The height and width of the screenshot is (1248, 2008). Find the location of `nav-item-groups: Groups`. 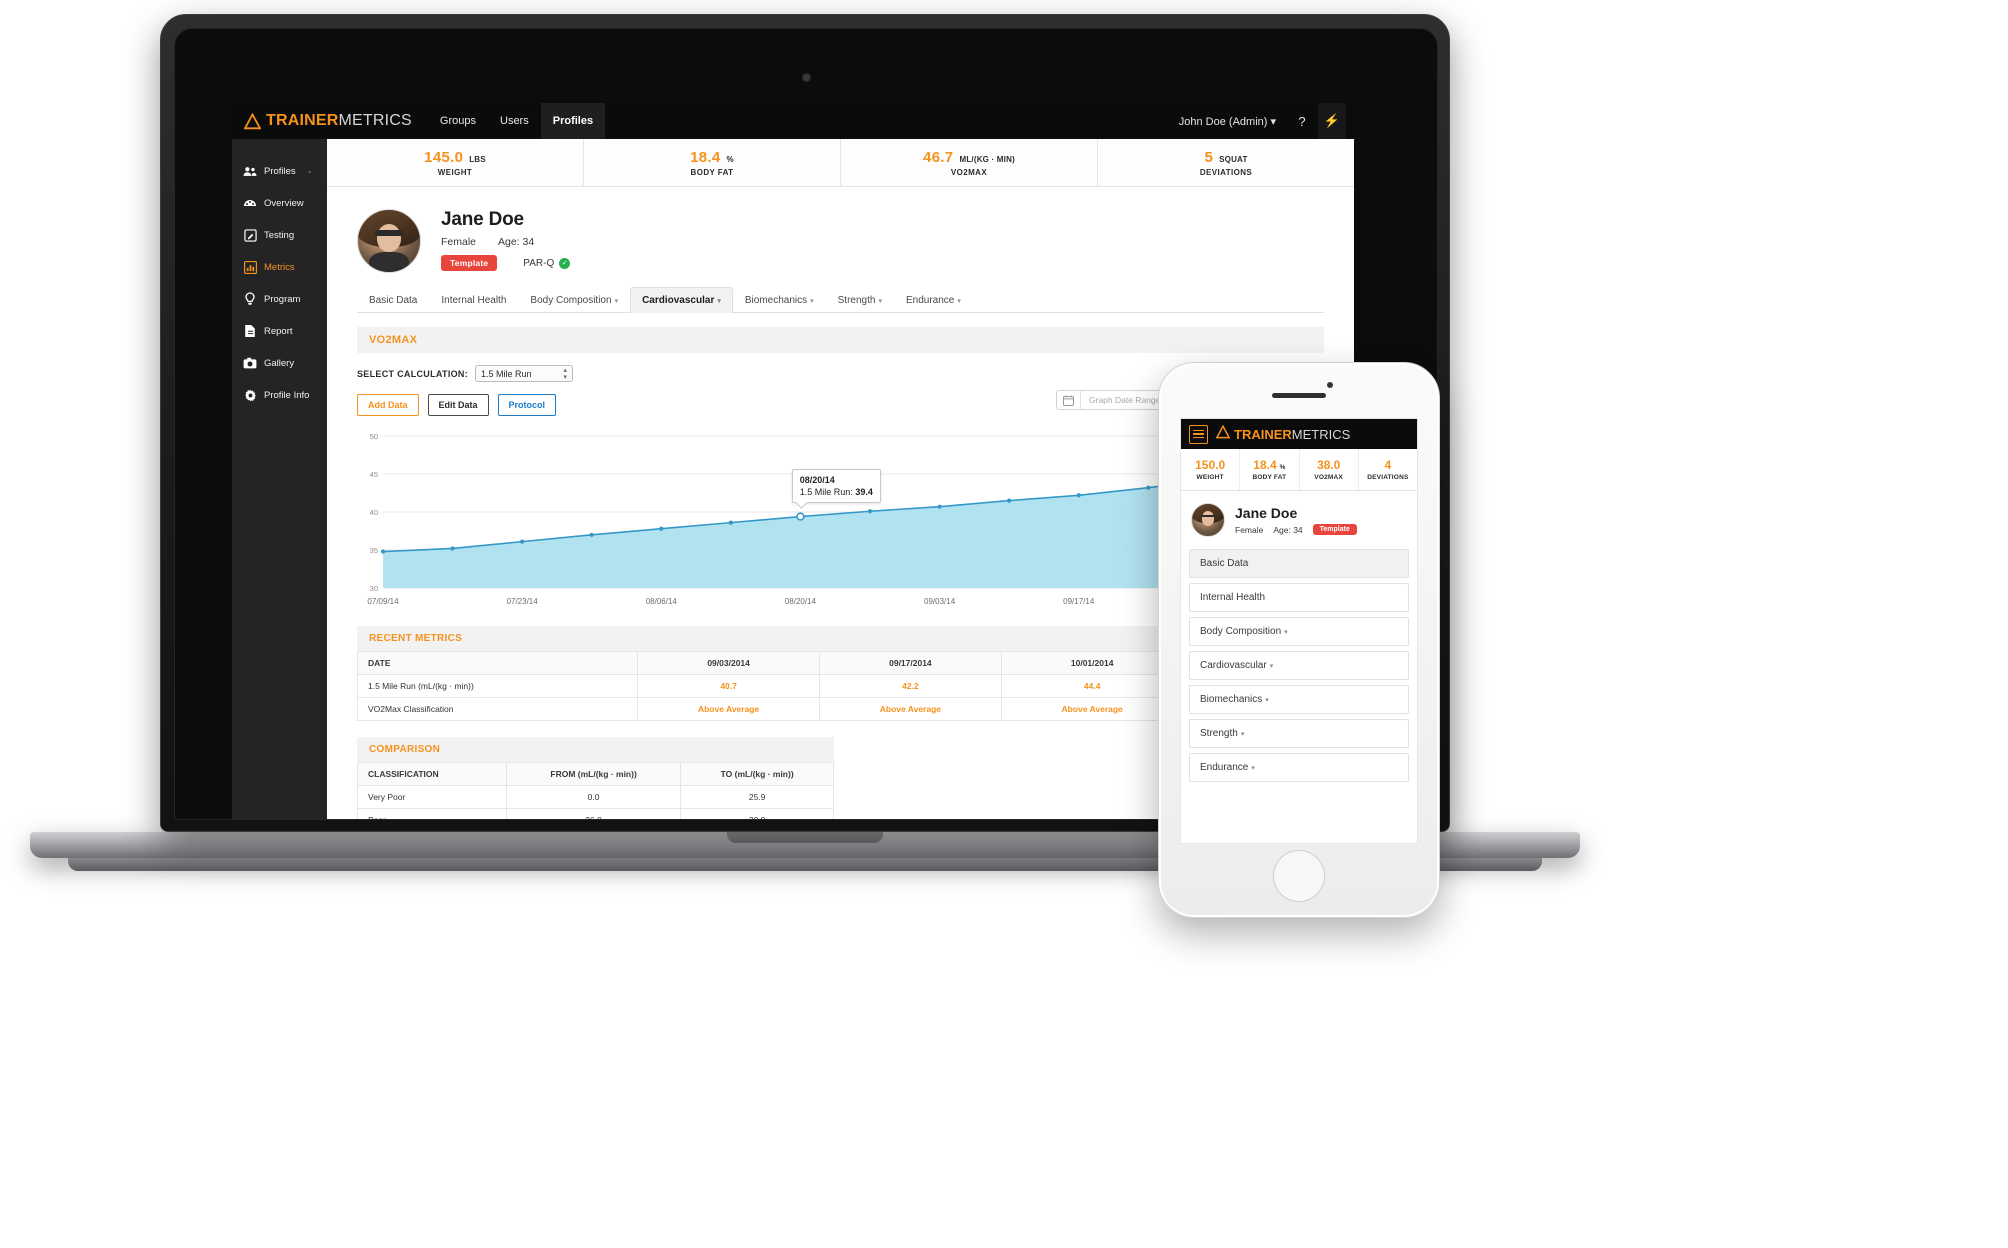

nav-item-groups: Groups is located at coordinates (458, 121).